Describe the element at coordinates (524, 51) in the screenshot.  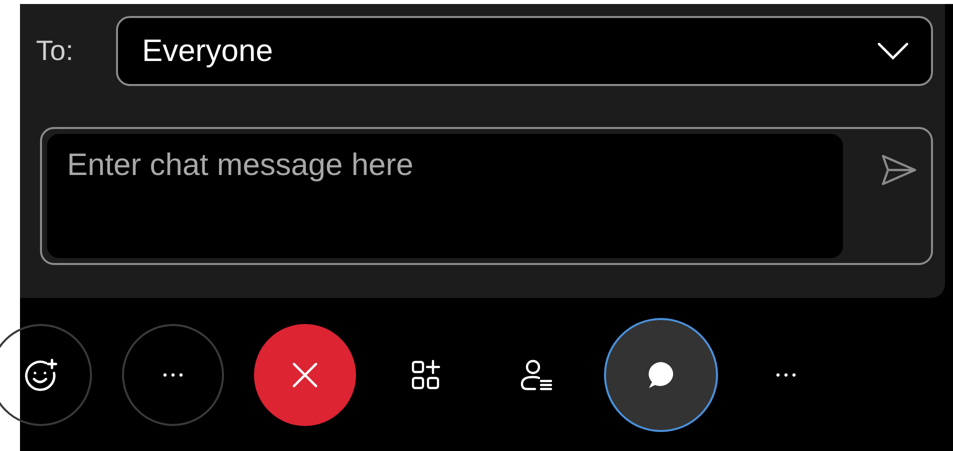
I see `recipient-dropdown: Everyone` at that location.